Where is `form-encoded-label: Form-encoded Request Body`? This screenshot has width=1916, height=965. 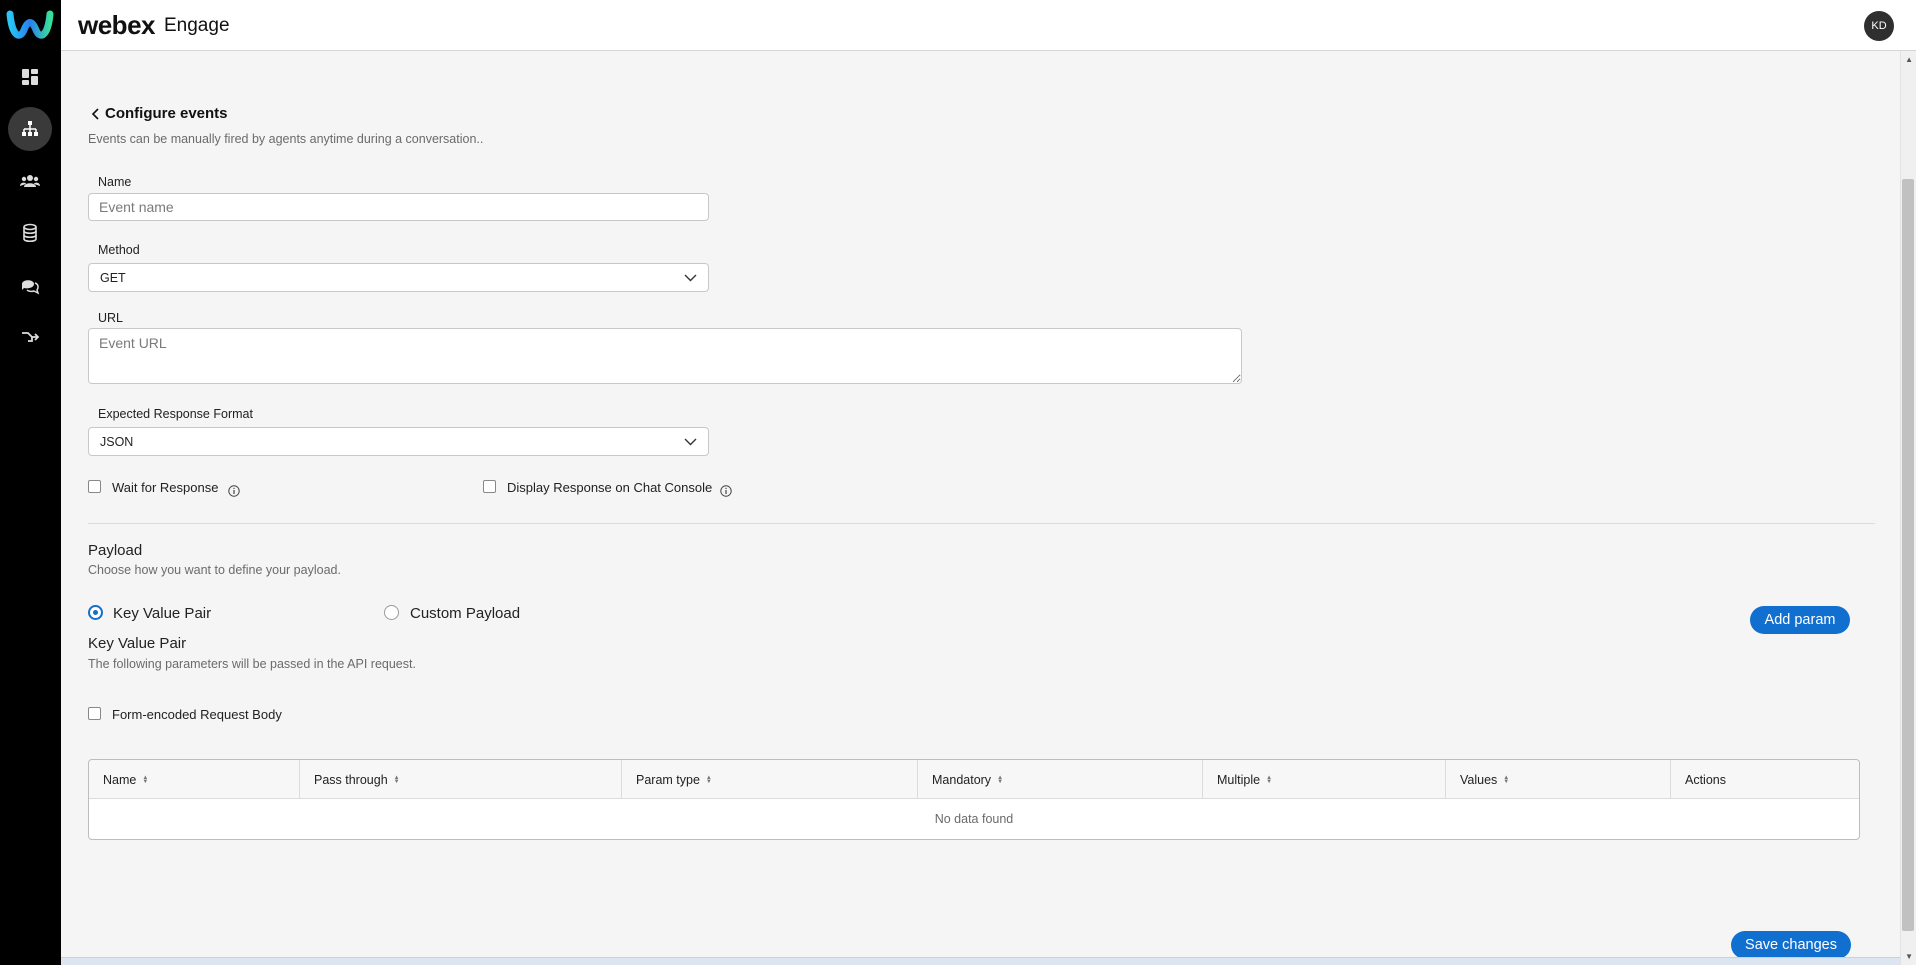
form-encoded-label: Form-encoded Request Body is located at coordinates (197, 714).